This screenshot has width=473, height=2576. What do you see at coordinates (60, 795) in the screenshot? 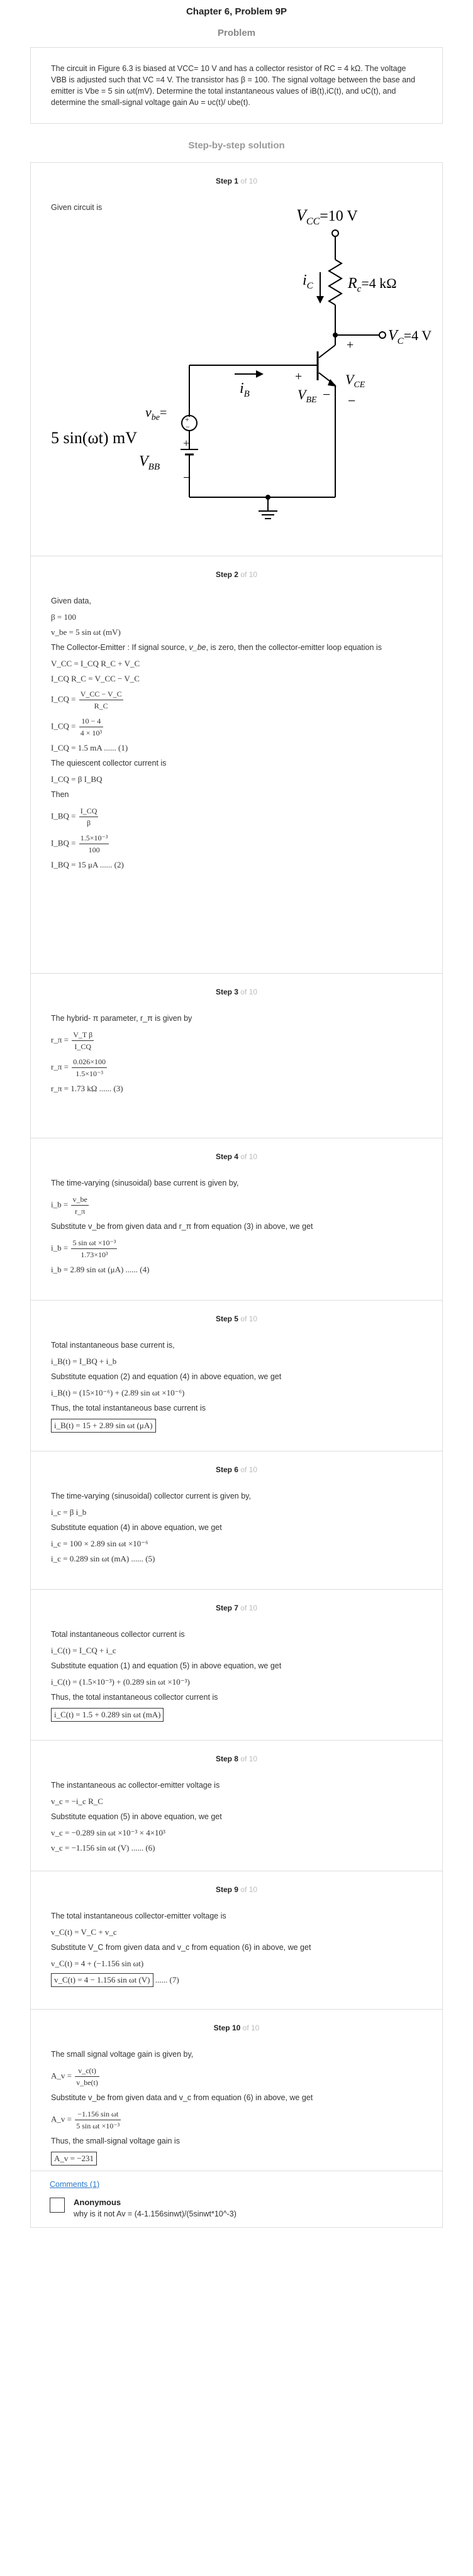
I see `step-text: Then` at bounding box center [60, 795].